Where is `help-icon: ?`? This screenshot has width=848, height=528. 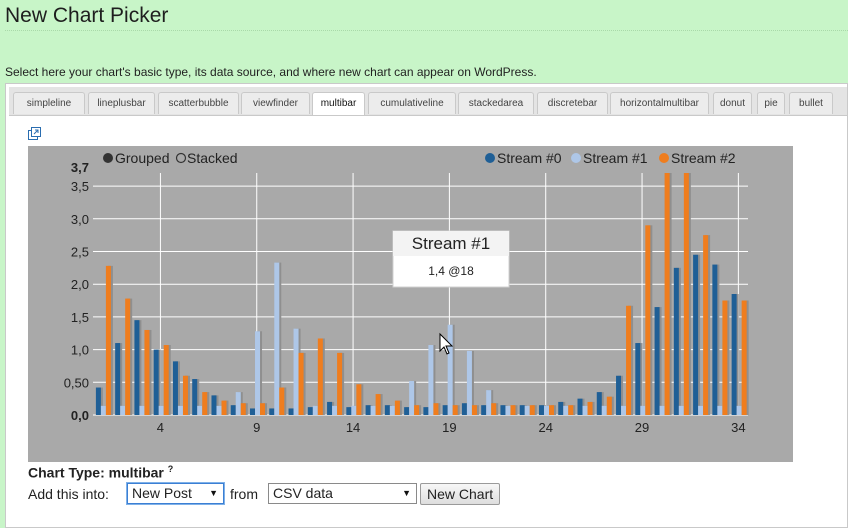 help-icon: ? is located at coordinates (171, 469).